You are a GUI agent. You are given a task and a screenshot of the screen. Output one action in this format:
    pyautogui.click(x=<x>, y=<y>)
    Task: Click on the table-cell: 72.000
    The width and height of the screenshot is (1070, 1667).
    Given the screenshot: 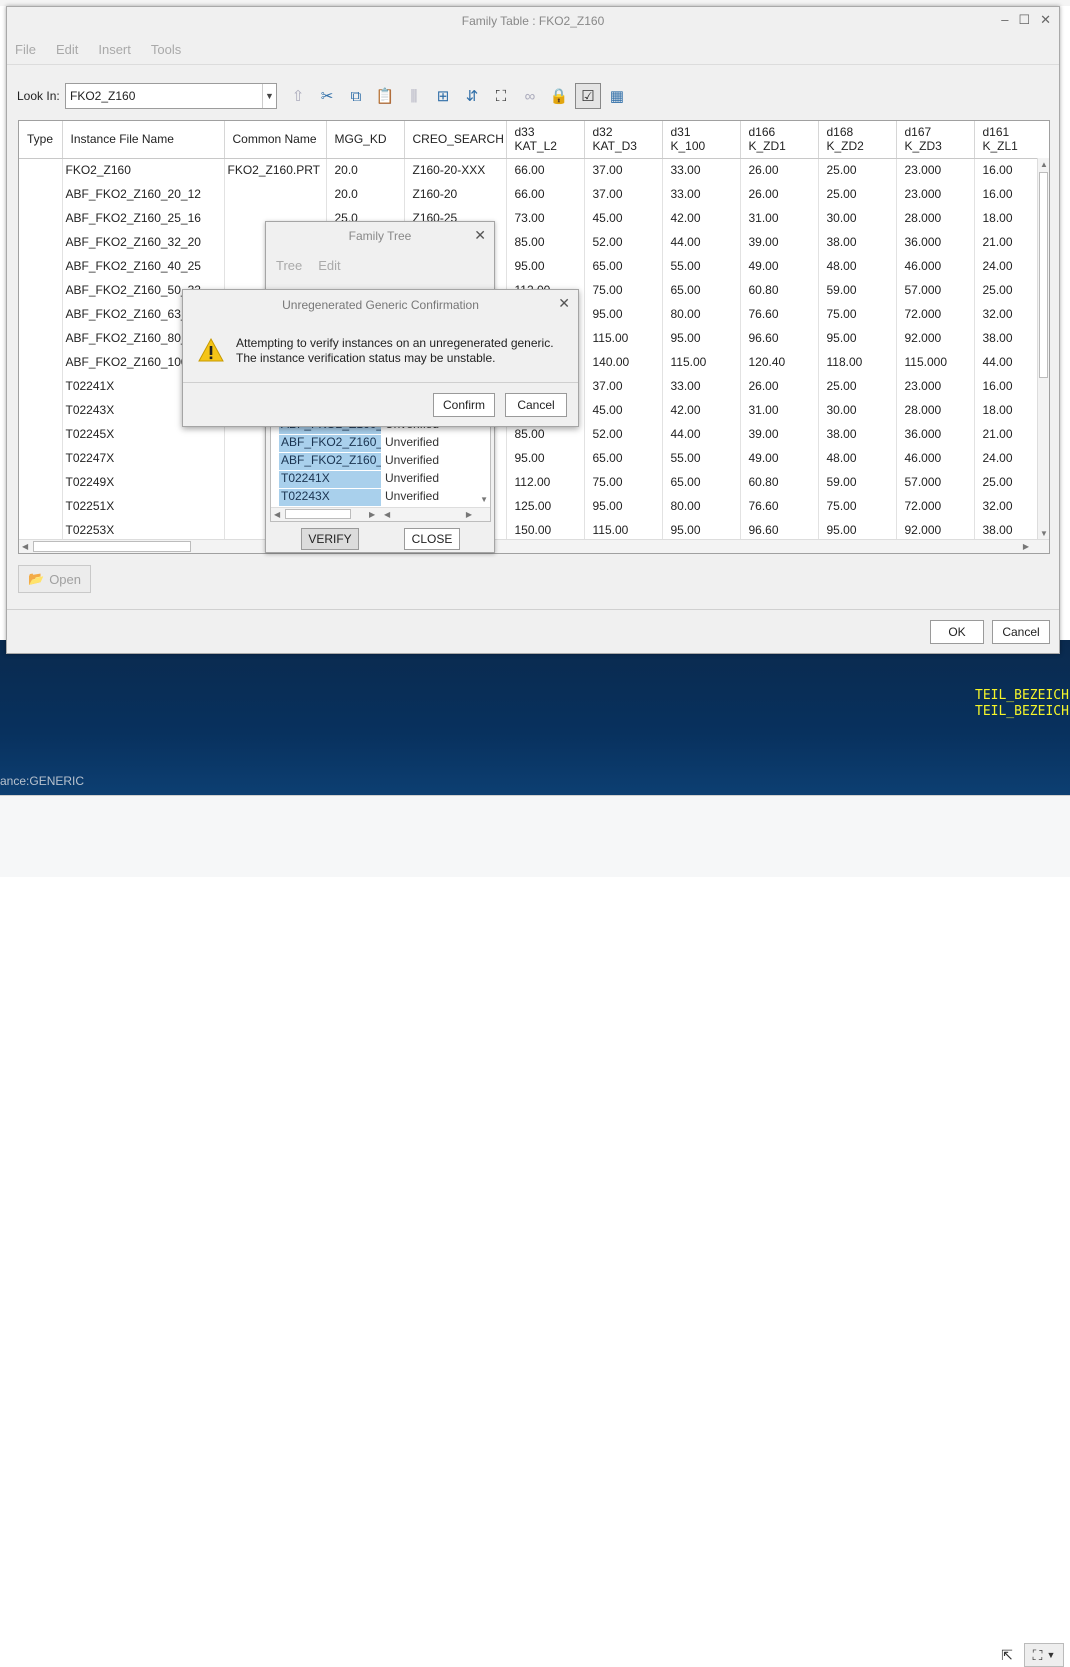 What is the action you would take?
    pyautogui.click(x=935, y=314)
    